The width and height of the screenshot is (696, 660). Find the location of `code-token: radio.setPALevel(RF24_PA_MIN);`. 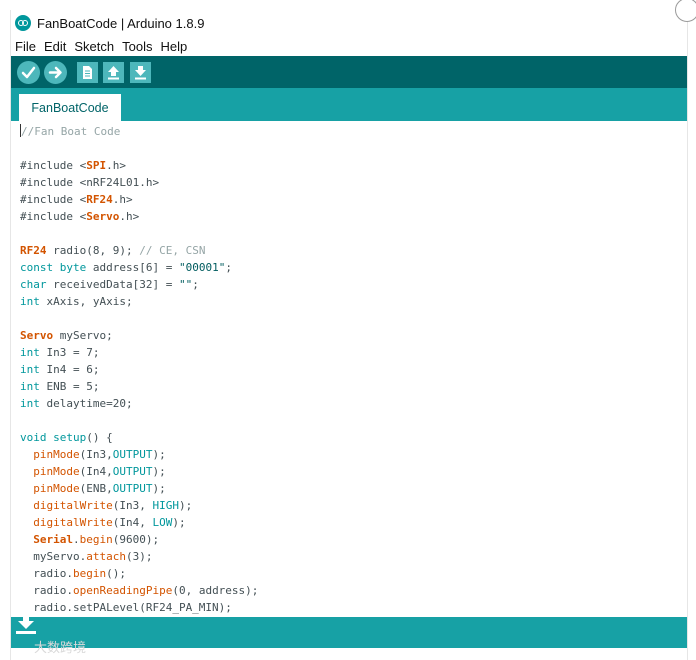

code-token: radio.setPALevel(RF24_PA_MIN); is located at coordinates (126, 607).